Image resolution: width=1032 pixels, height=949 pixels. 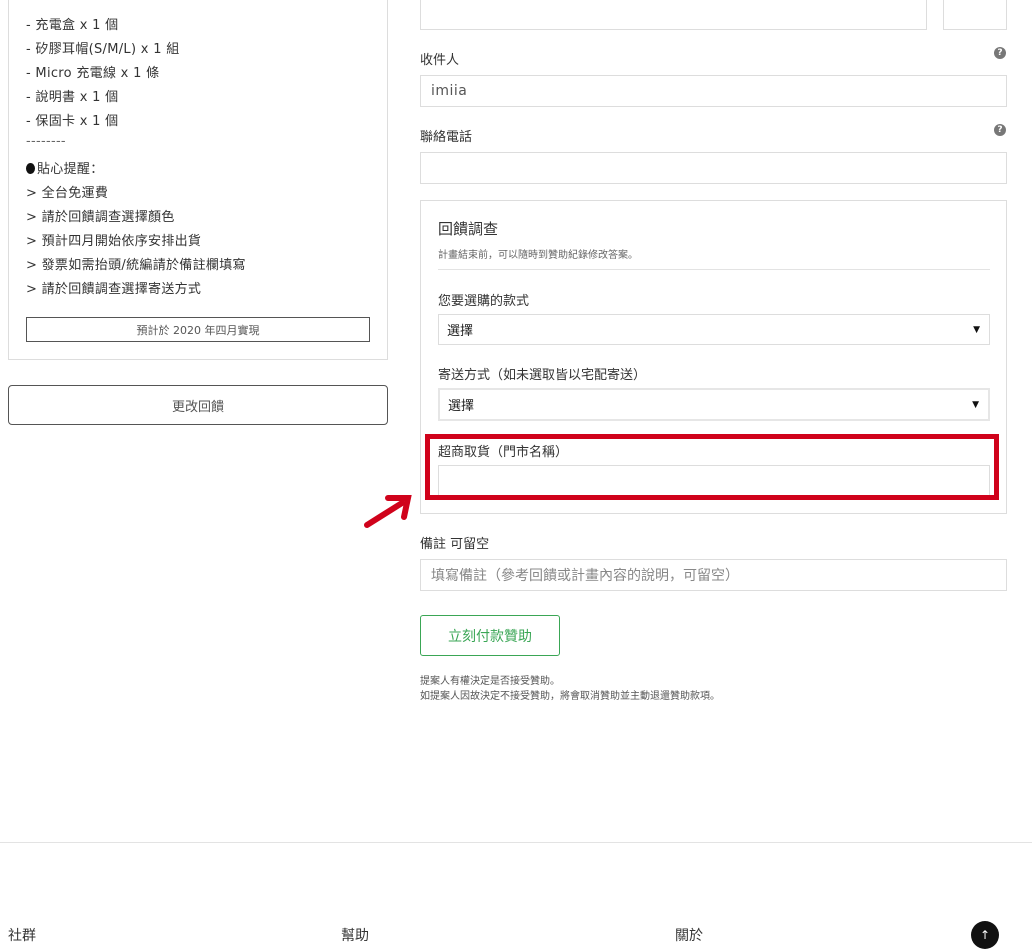 I want to click on reward-item: - Micro 充電線 x 1 條, so click(x=93, y=73).